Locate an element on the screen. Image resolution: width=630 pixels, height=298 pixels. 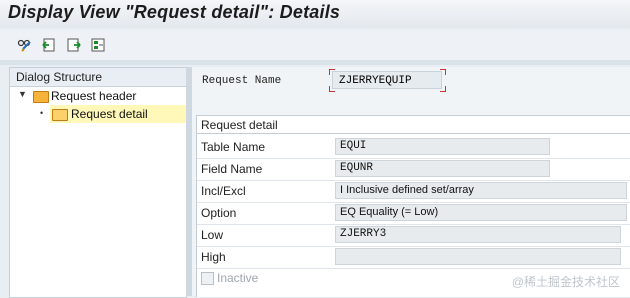
field-row-incl-excl: Incl/Excl I Inclusive defined set/array is located at coordinates (413, 191).